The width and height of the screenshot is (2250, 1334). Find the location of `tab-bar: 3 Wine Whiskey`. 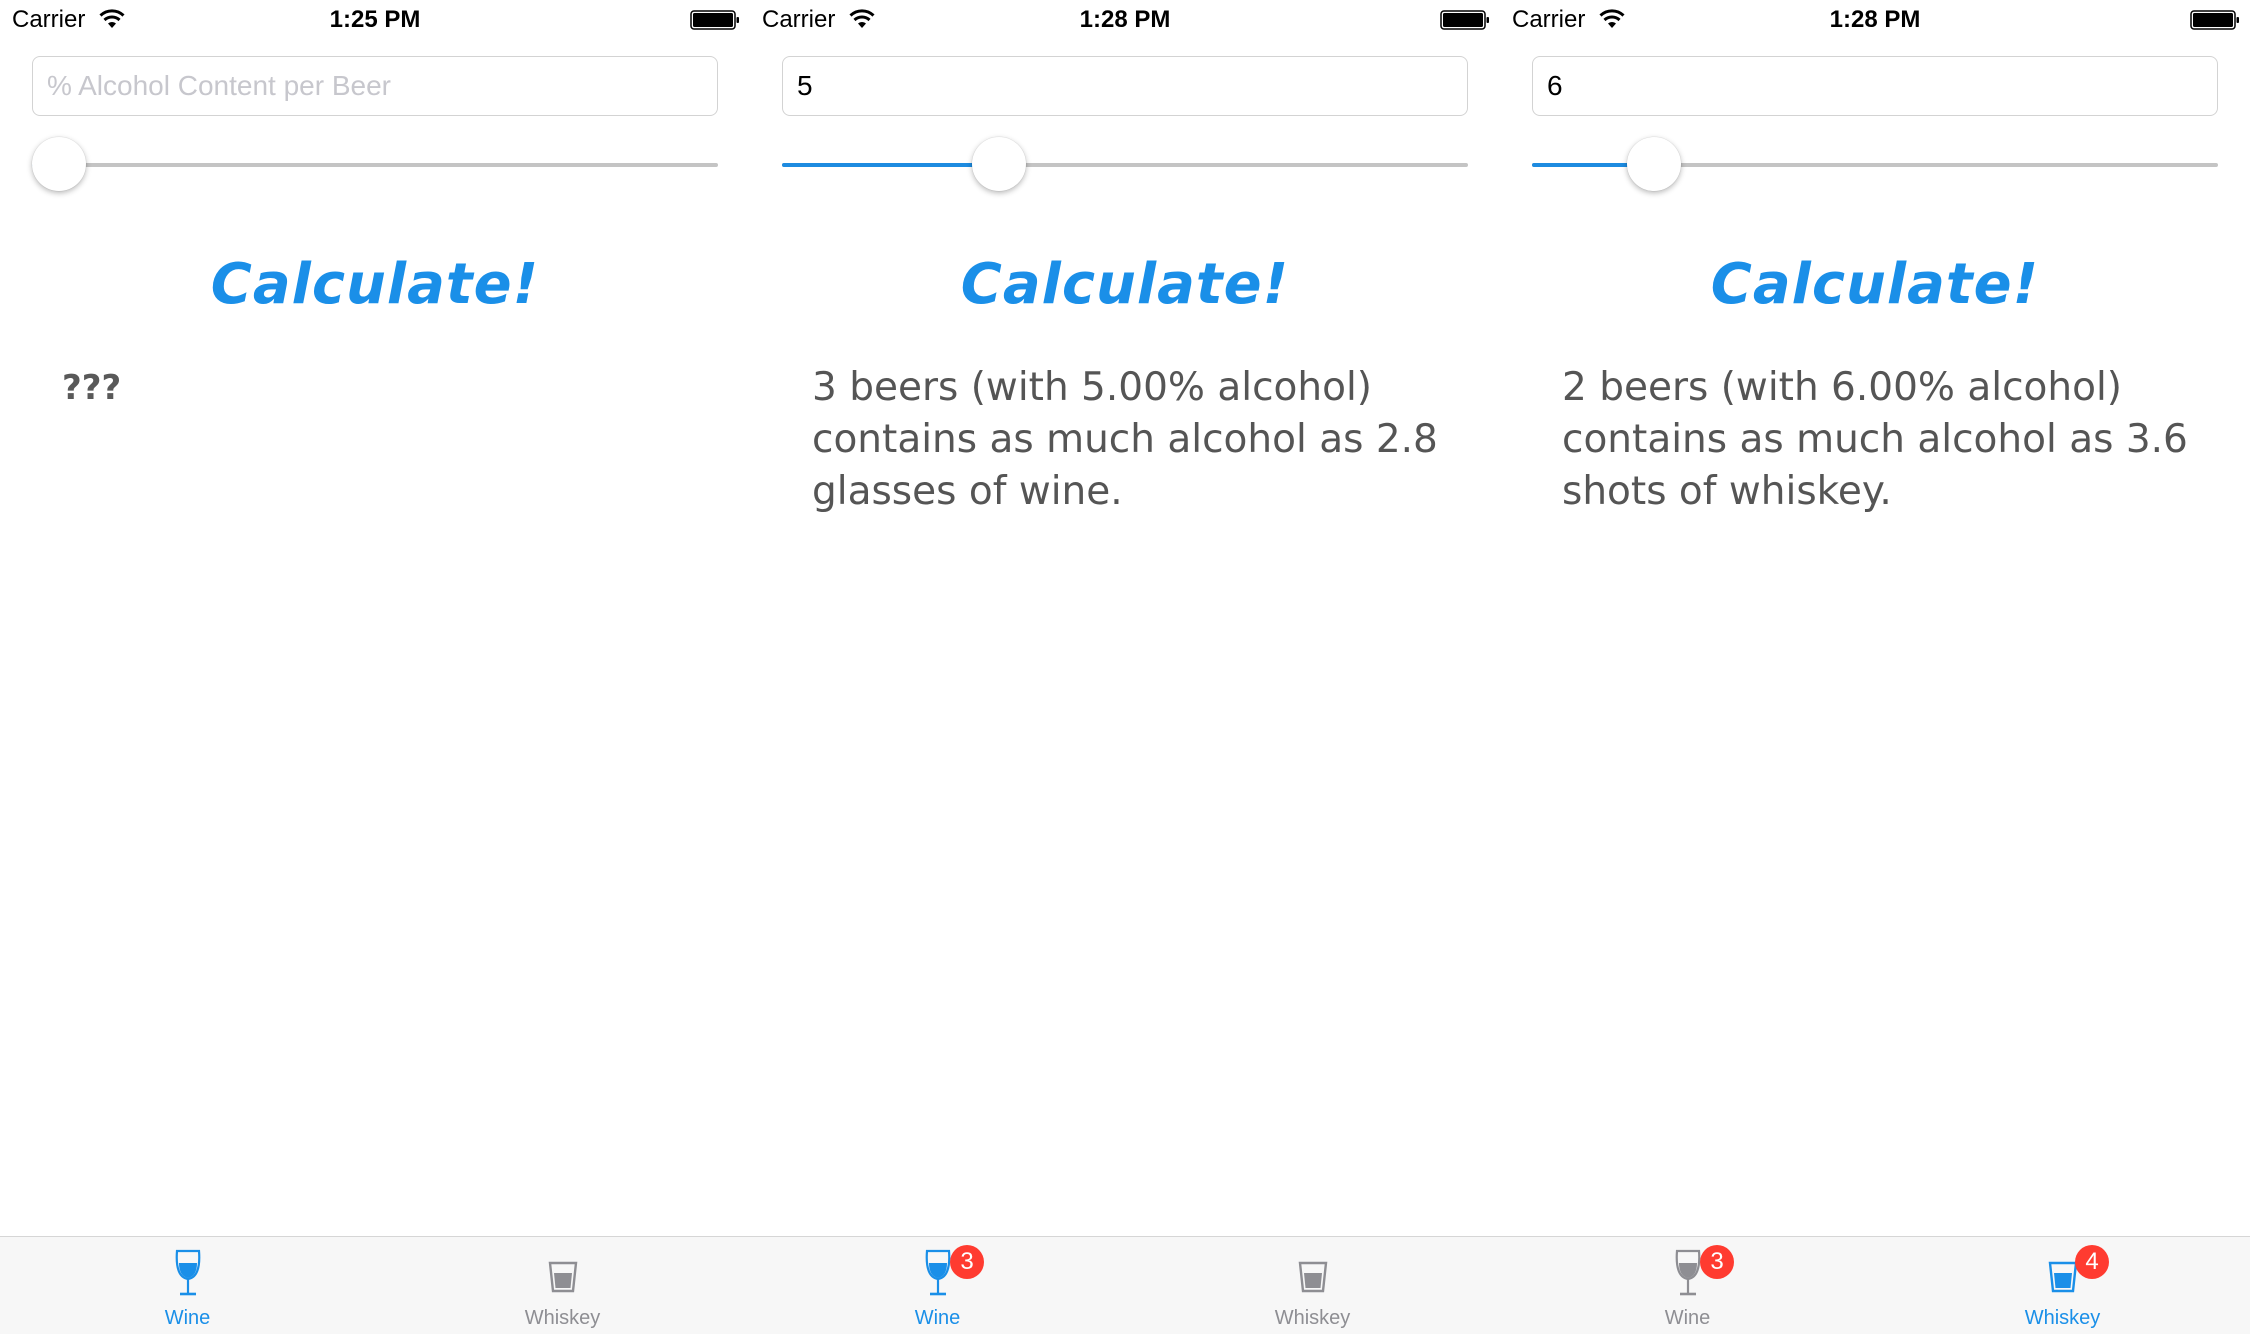

tab-bar: 3 Wine Whiskey is located at coordinates (1125, 1285).